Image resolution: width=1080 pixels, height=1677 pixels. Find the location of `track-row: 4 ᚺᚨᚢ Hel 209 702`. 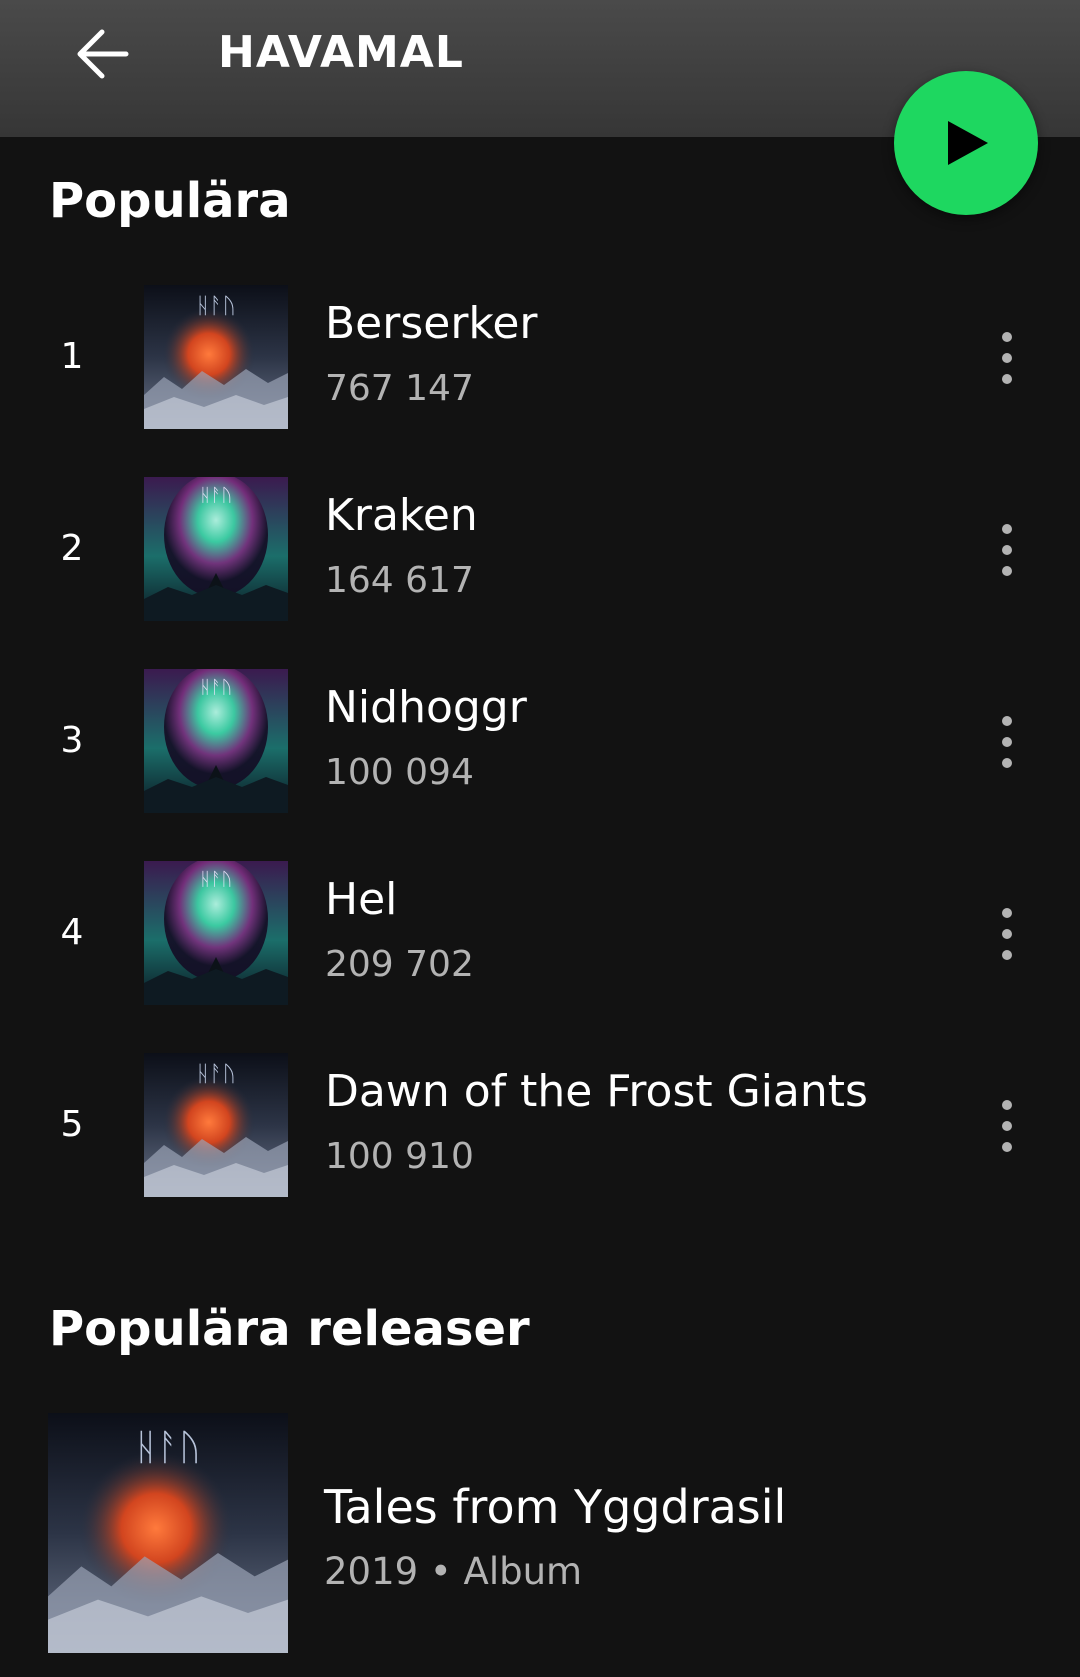

track-row: 4 ᚺᚨᚢ Hel 209 702 is located at coordinates (540, 934).